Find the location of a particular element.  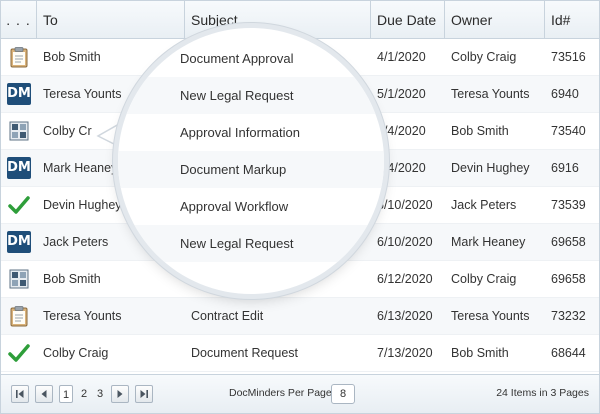

page-number: 3 is located at coordinates (100, 394).